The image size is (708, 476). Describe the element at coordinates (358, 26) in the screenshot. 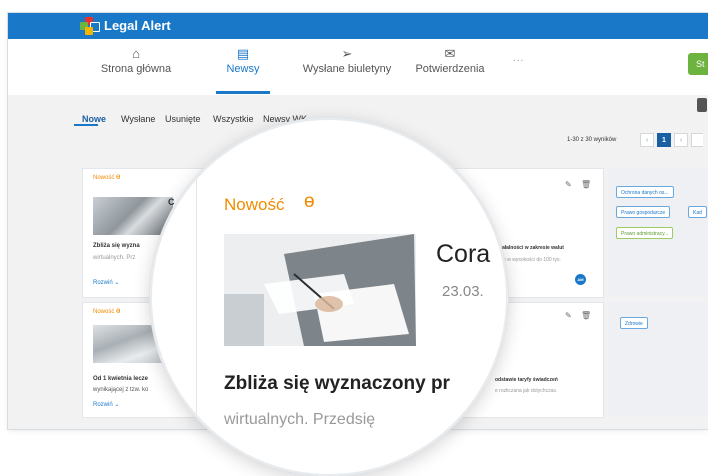

I see `top-bar: Legal Alert` at that location.